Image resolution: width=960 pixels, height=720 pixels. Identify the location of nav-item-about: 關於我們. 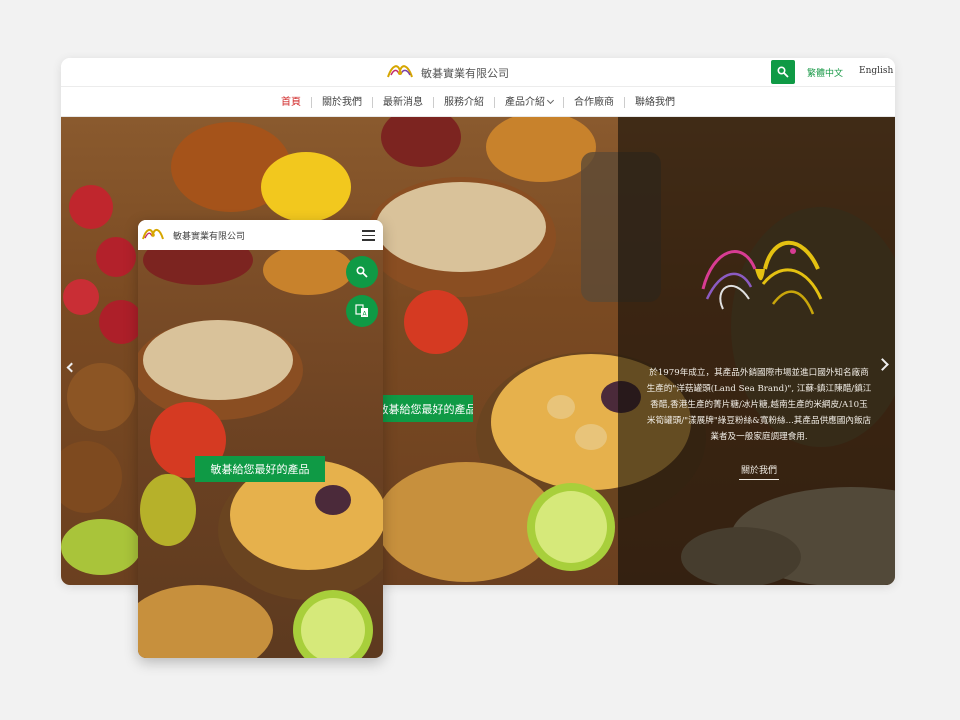
(341, 102).